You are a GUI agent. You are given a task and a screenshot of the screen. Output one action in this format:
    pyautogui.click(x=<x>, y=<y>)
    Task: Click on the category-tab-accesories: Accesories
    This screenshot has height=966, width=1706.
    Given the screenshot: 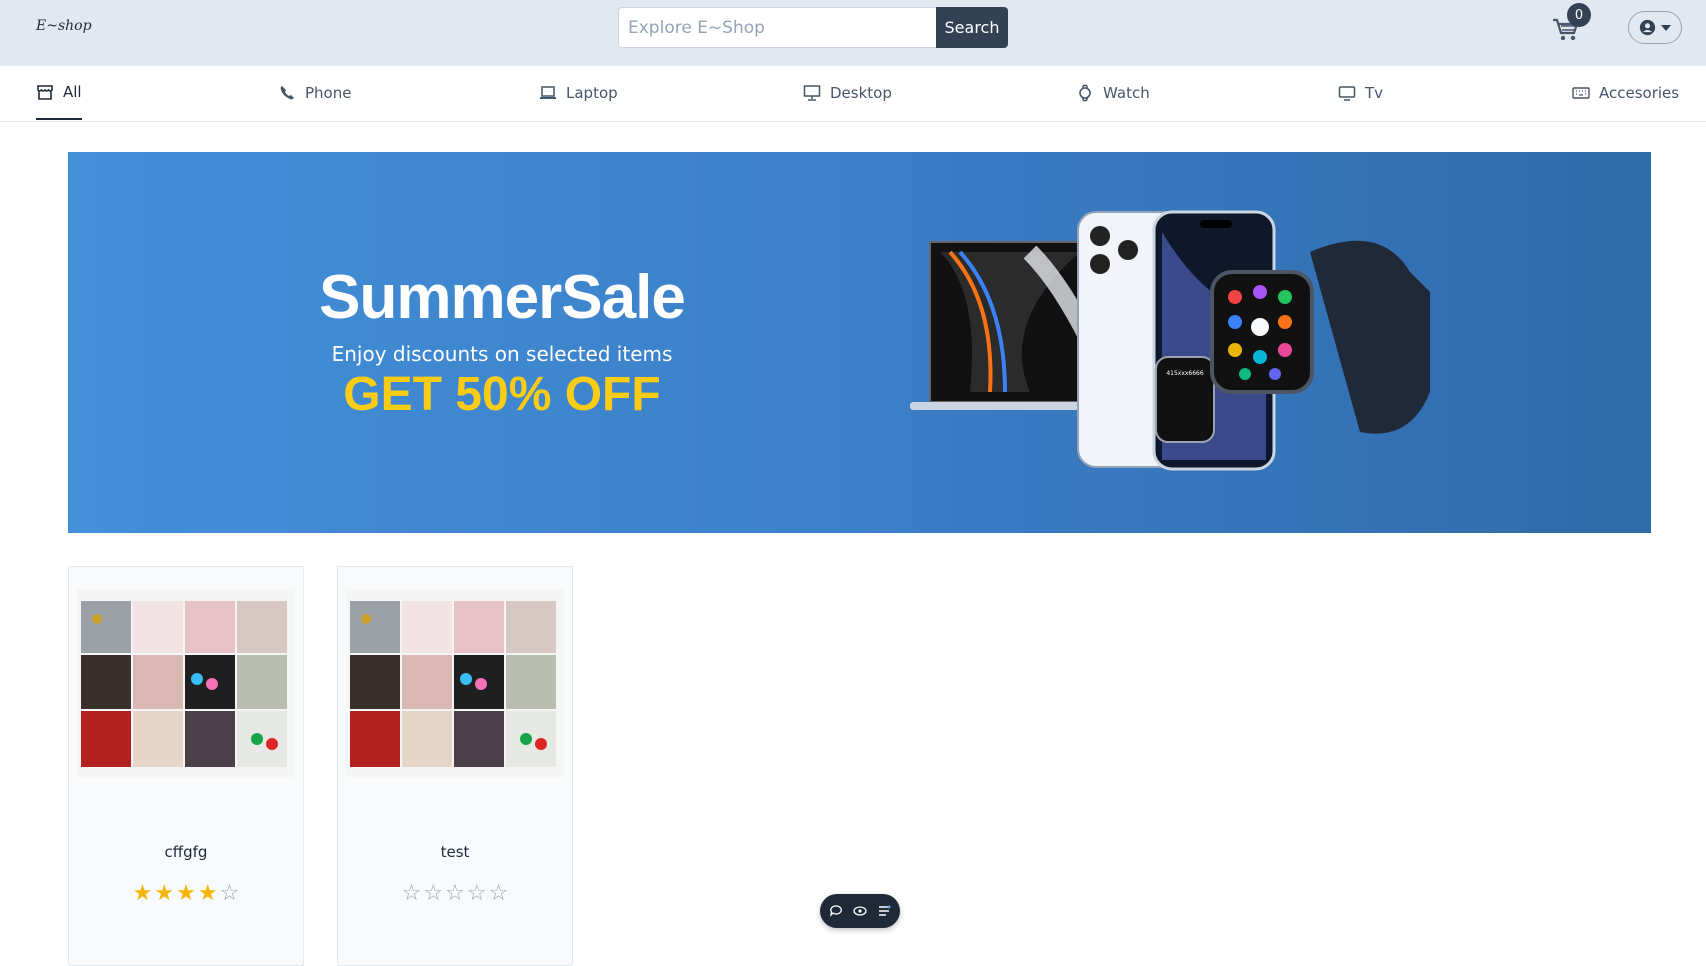 What is the action you would take?
    pyautogui.click(x=1625, y=93)
    